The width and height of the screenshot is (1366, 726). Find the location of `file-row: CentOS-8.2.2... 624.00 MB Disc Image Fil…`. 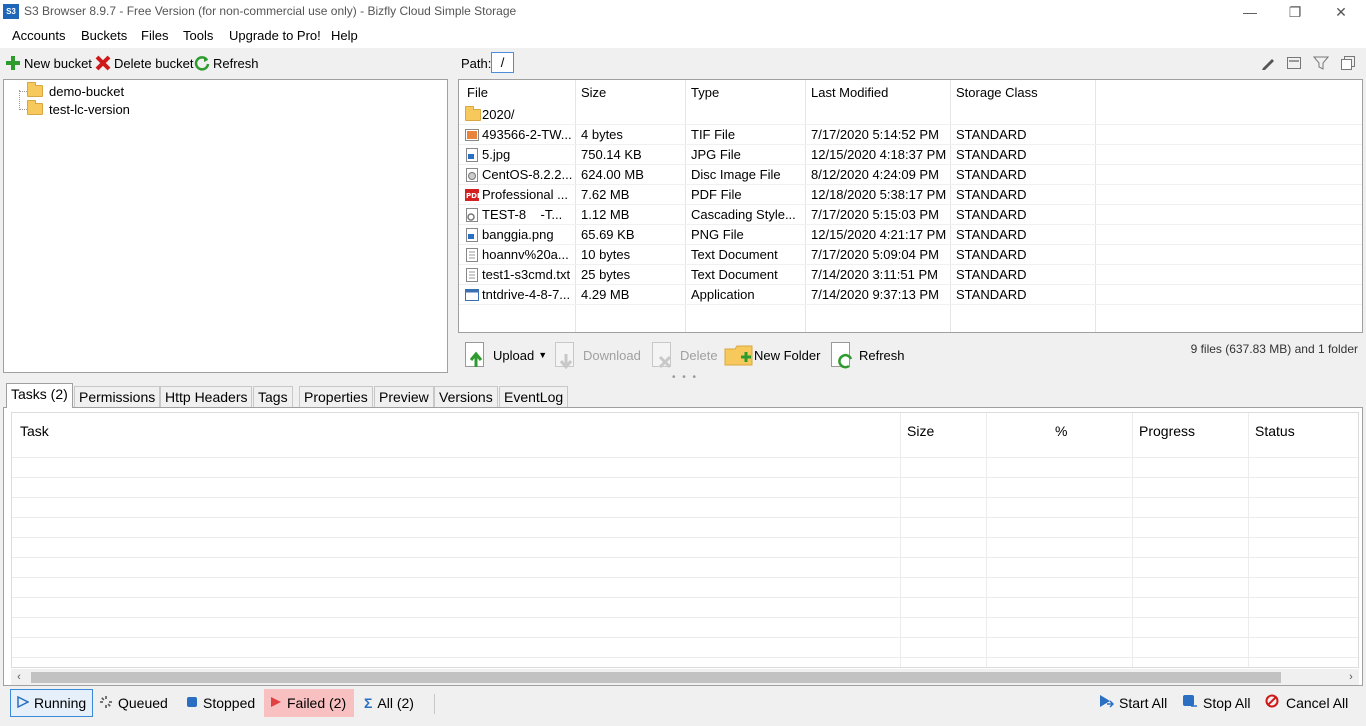

file-row: CentOS-8.2.2... 624.00 MB Disc Image Fil… is located at coordinates (910, 175).